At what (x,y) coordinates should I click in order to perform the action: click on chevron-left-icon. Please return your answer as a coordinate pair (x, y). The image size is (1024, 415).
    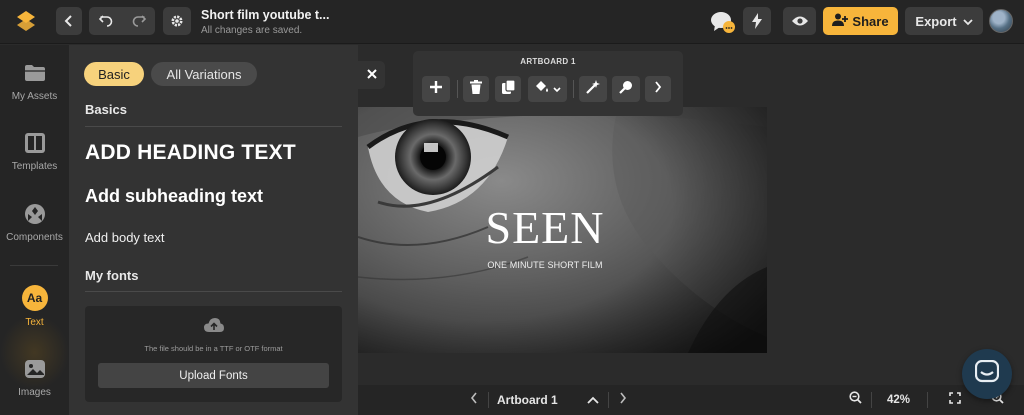
    Looking at the image, I should click on (474, 400).